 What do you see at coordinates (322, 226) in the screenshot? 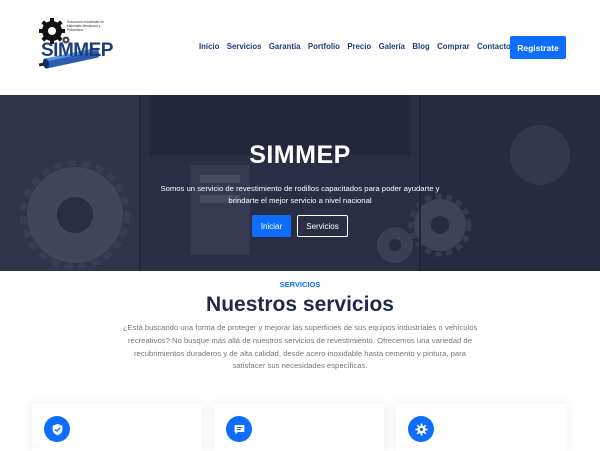
I see `services-button: Servicios` at bounding box center [322, 226].